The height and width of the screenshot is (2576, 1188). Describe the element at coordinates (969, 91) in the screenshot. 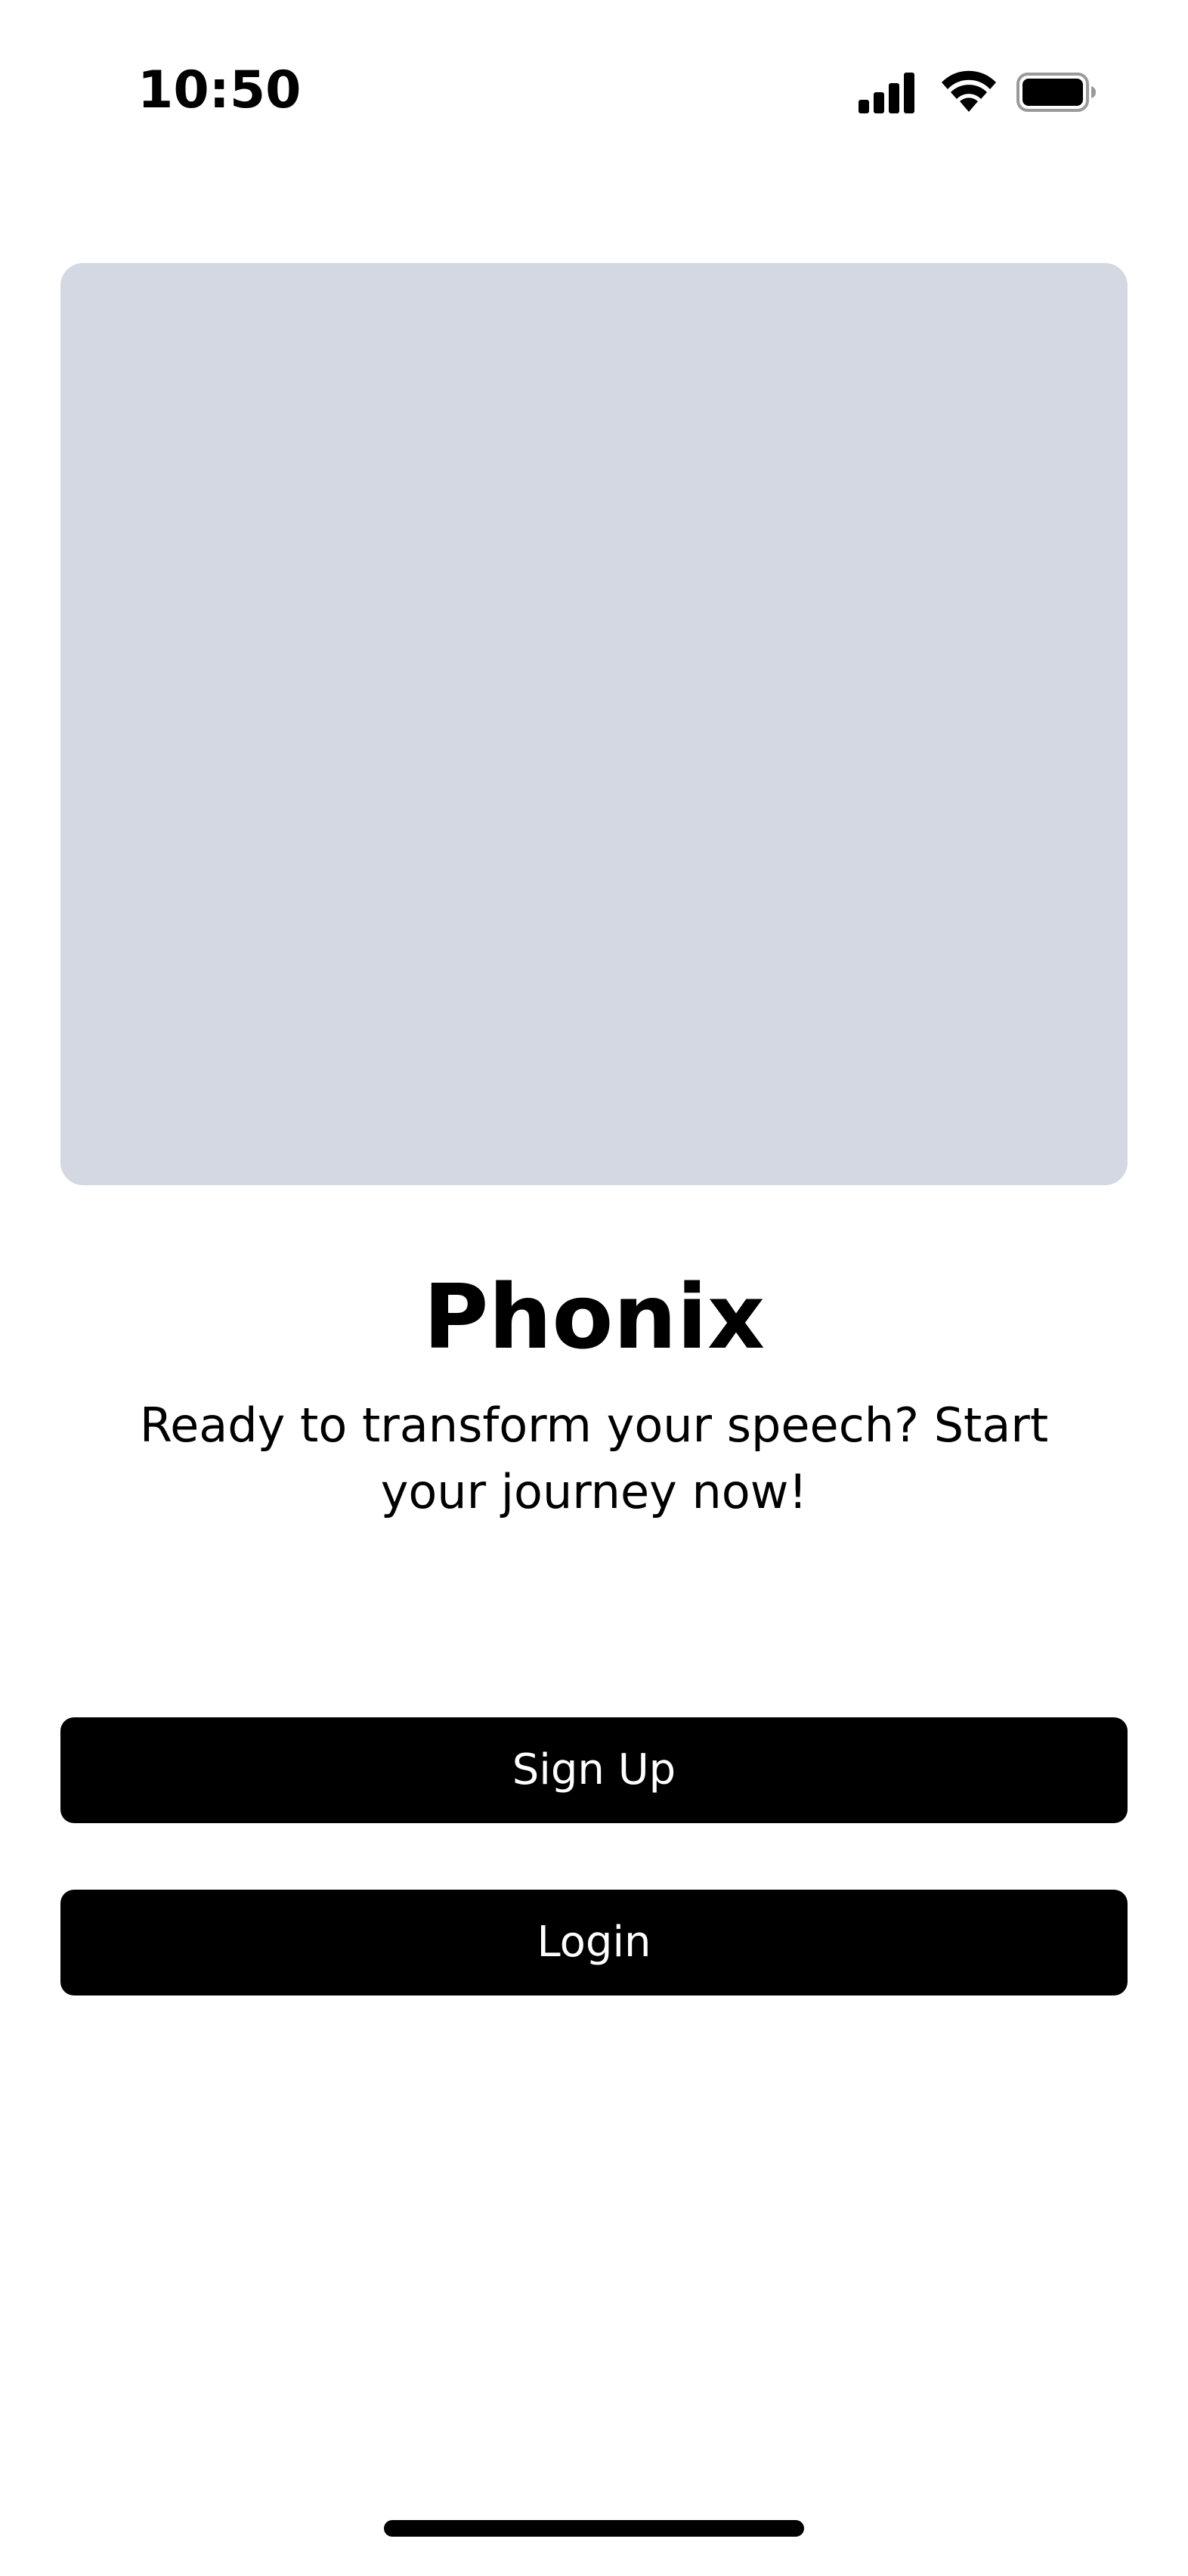

I see `wifi-icon` at that location.